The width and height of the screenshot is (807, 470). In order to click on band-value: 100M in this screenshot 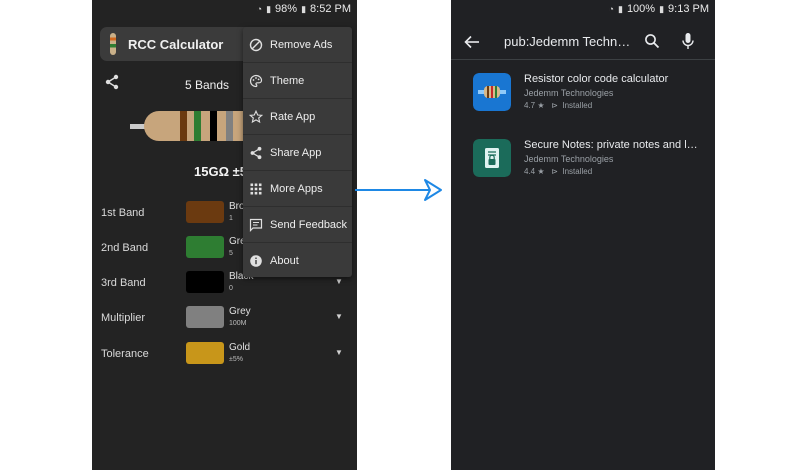, I will do `click(238, 323)`.